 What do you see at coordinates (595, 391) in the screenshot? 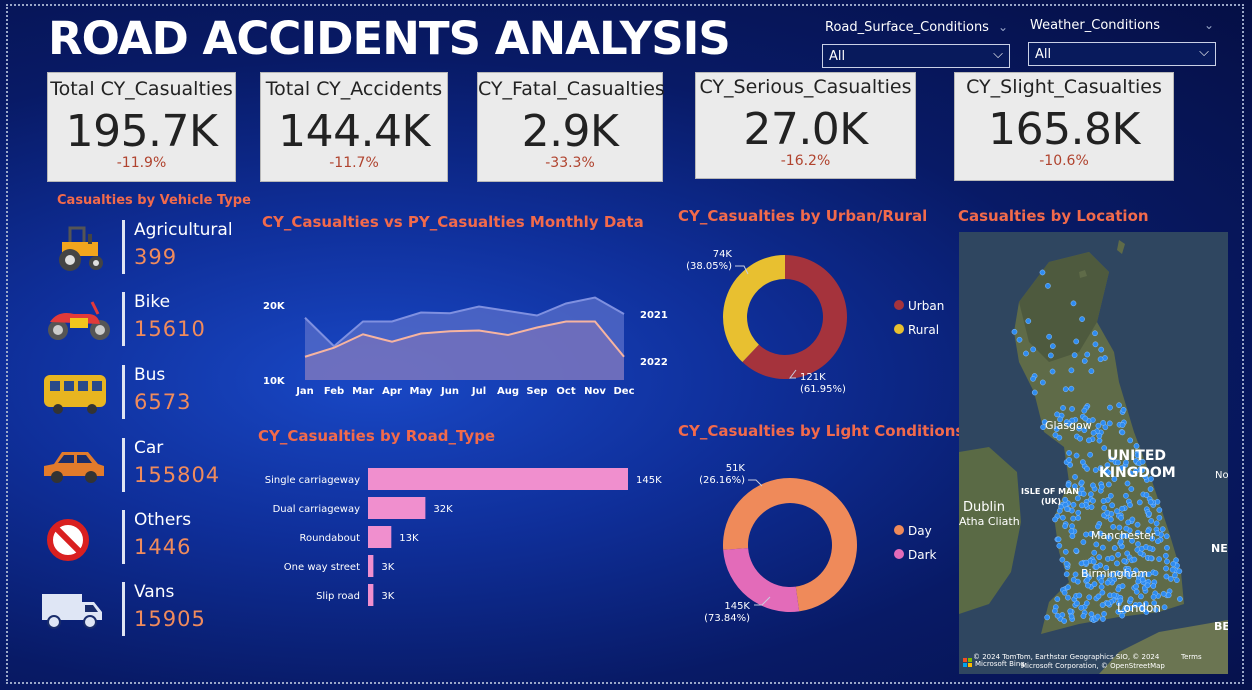
I see `x-tick-label: Nov` at bounding box center [595, 391].